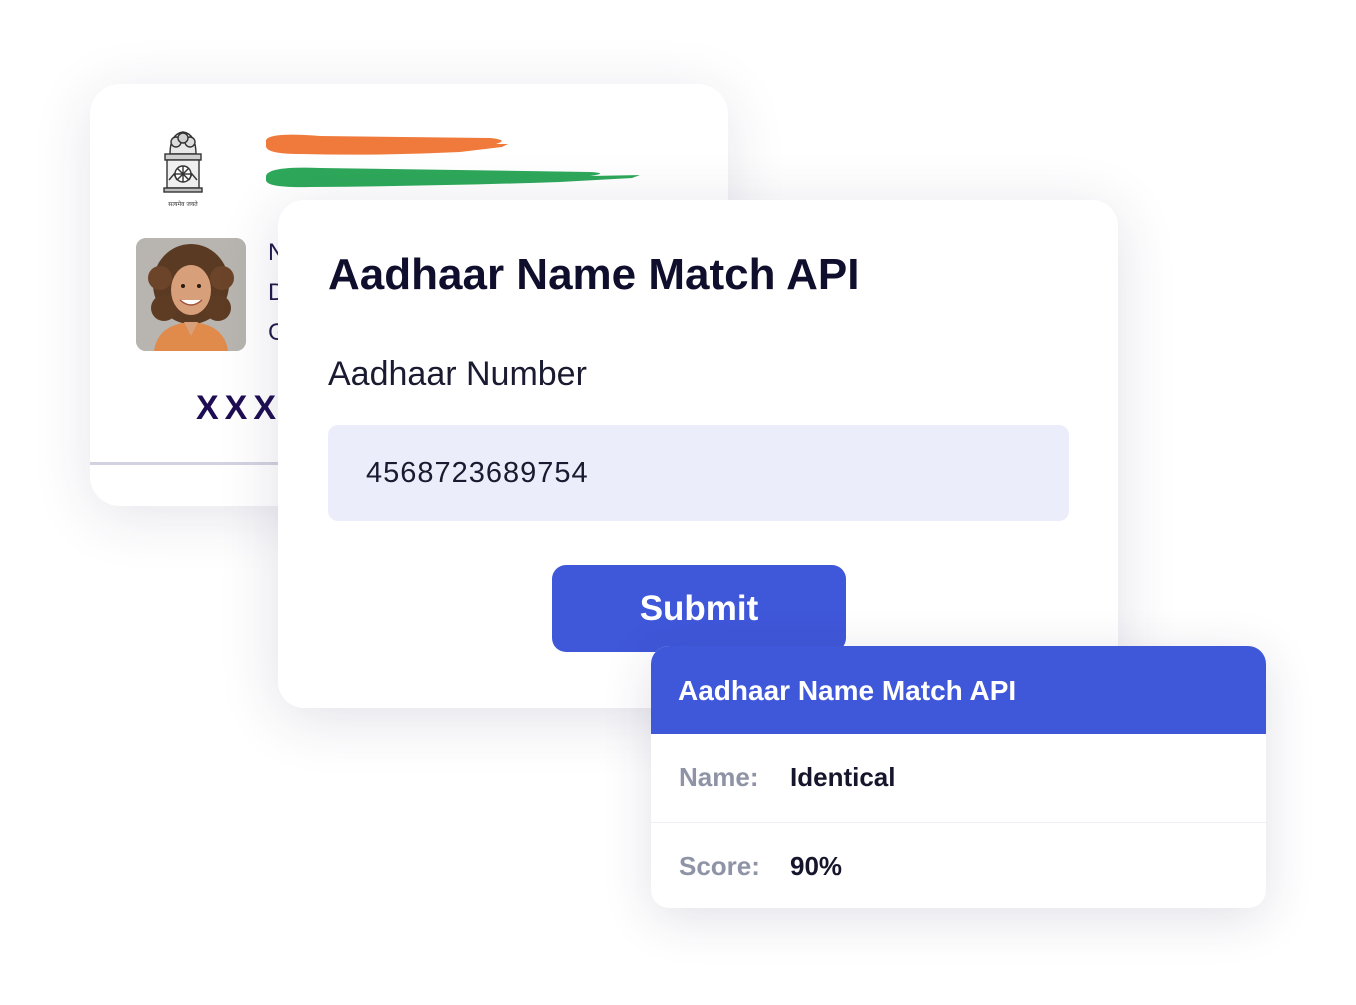 This screenshot has height=1005, width=1356. What do you see at coordinates (457, 374) in the screenshot?
I see `aadhaar-number-label: Aadhaar Number` at bounding box center [457, 374].